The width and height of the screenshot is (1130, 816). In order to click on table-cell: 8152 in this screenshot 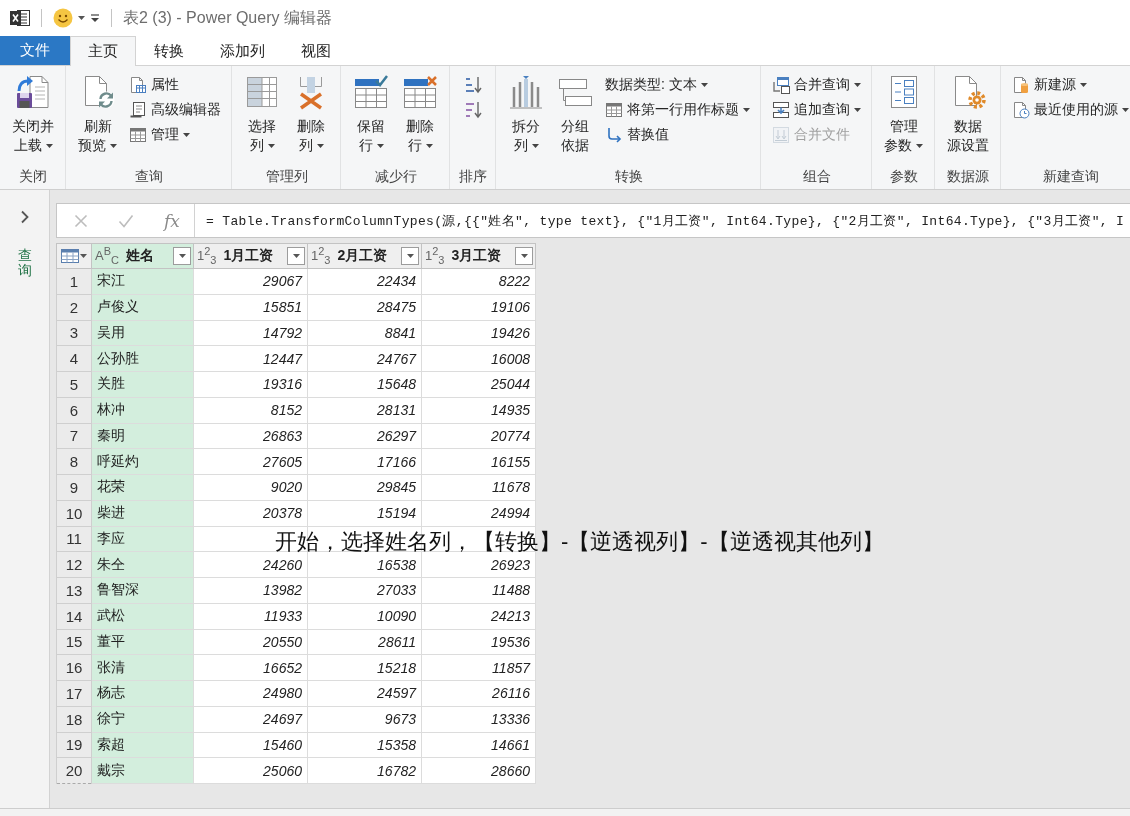, I will do `click(250, 410)`.